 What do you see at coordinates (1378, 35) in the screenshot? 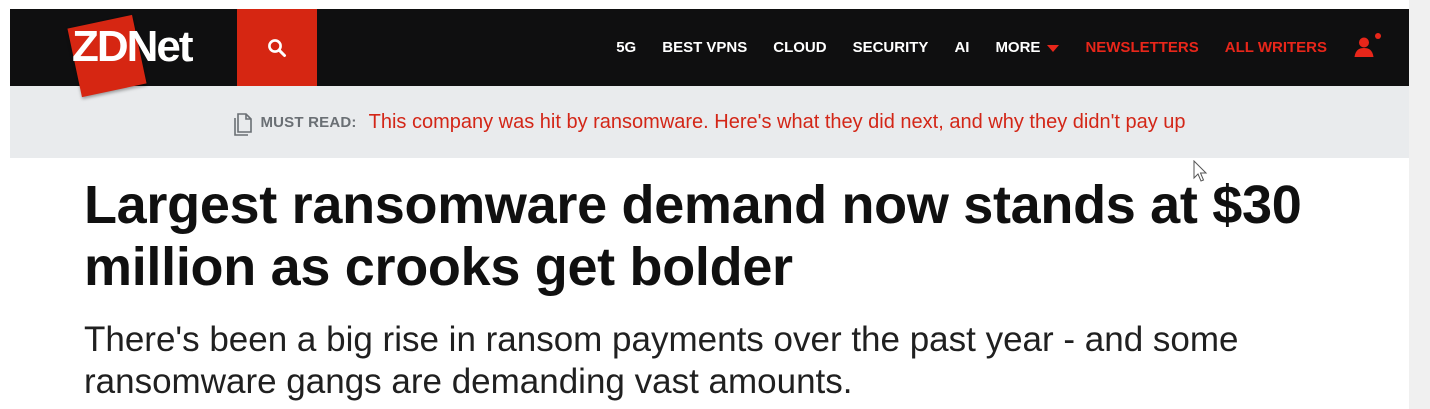
I see `notification-dot` at bounding box center [1378, 35].